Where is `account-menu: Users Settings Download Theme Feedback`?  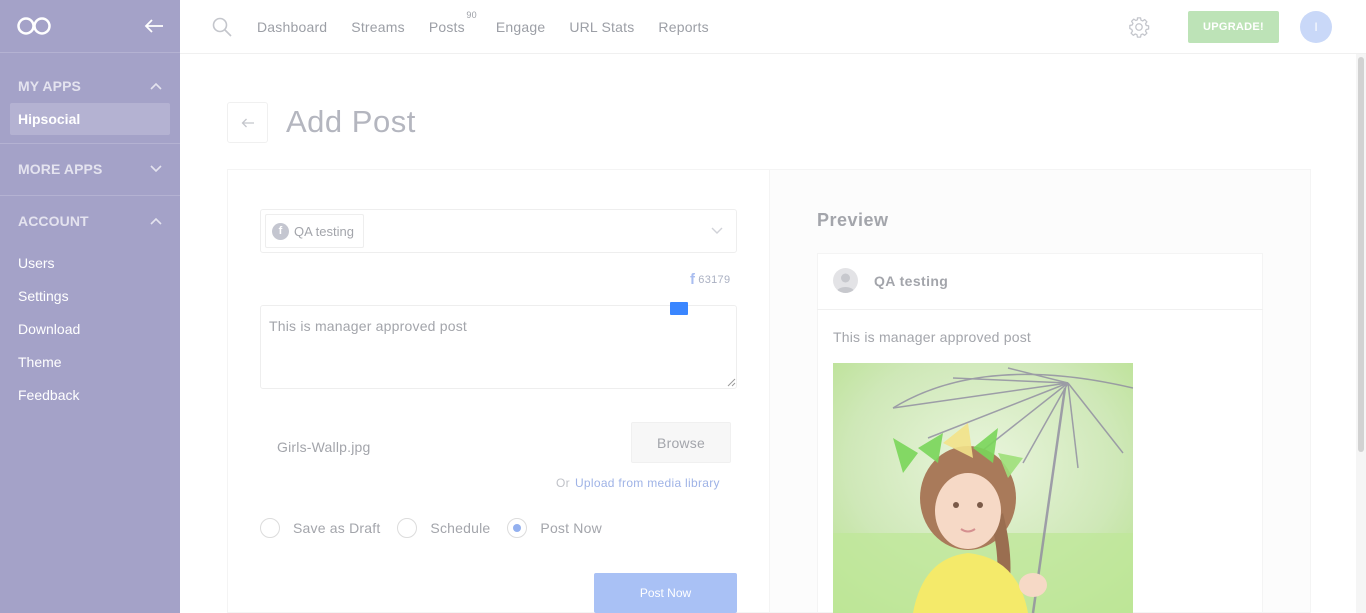 account-menu: Users Settings Download Theme Feedback is located at coordinates (90, 328).